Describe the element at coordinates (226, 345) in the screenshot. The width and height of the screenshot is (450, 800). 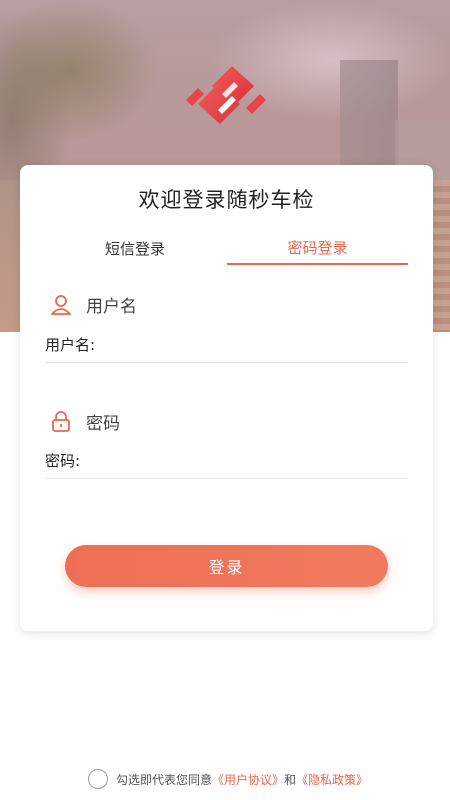
I see `username-input` at that location.